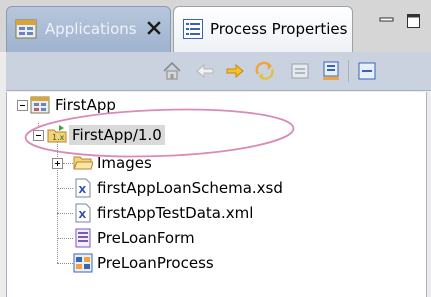 The image size is (431, 297). I want to click on home-icon, so click(172, 71).